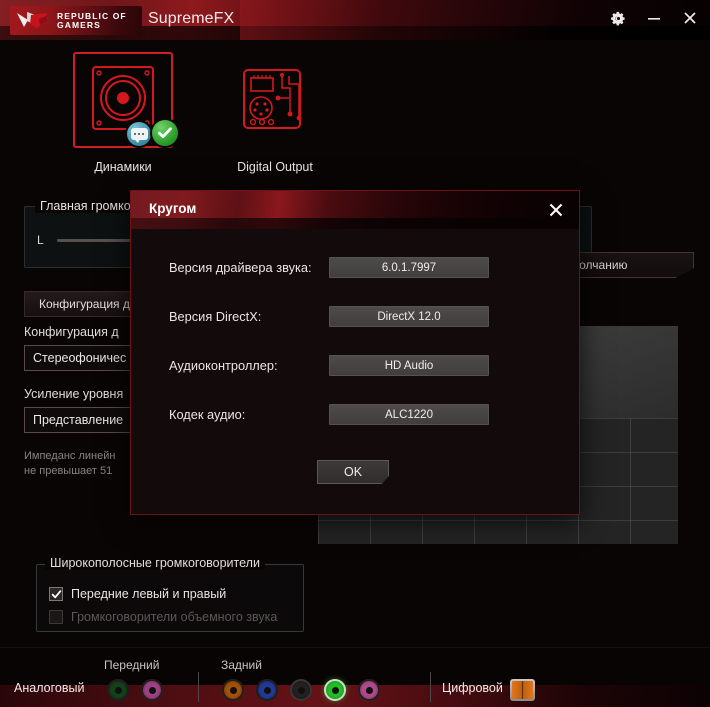  I want to click on rog-wordmark: REPUBLIC OF GAMERS, so click(92, 20).